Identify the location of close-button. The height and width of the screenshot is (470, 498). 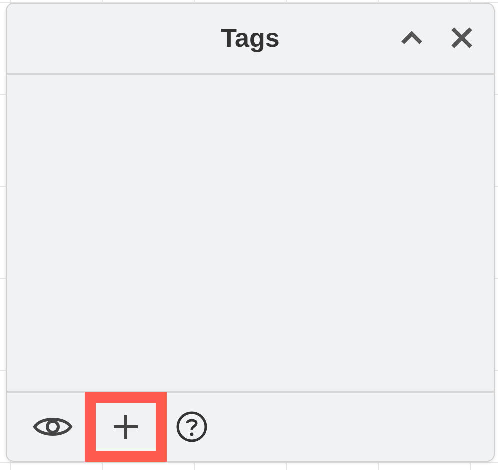
(462, 38).